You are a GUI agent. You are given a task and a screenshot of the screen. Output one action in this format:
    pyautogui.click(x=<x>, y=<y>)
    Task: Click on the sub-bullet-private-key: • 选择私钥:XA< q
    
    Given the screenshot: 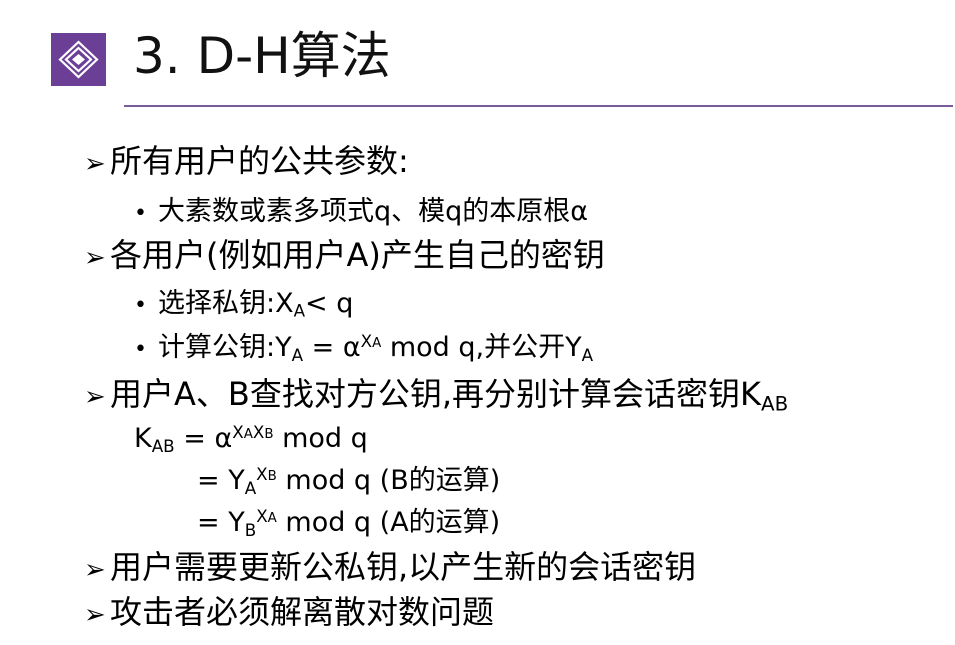 What is the action you would take?
    pyautogui.click(x=243, y=304)
    